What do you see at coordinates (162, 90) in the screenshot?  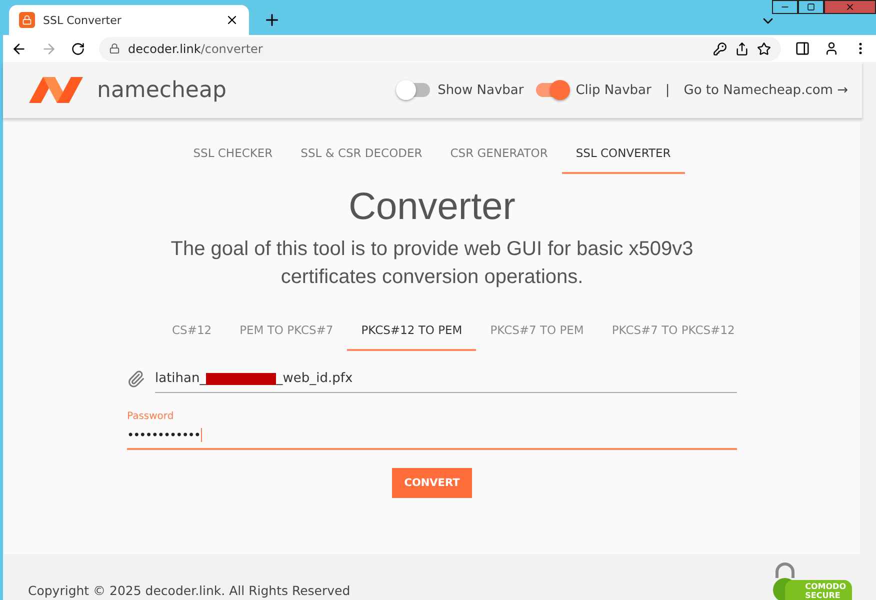 I see `logo-text: namecheap` at bounding box center [162, 90].